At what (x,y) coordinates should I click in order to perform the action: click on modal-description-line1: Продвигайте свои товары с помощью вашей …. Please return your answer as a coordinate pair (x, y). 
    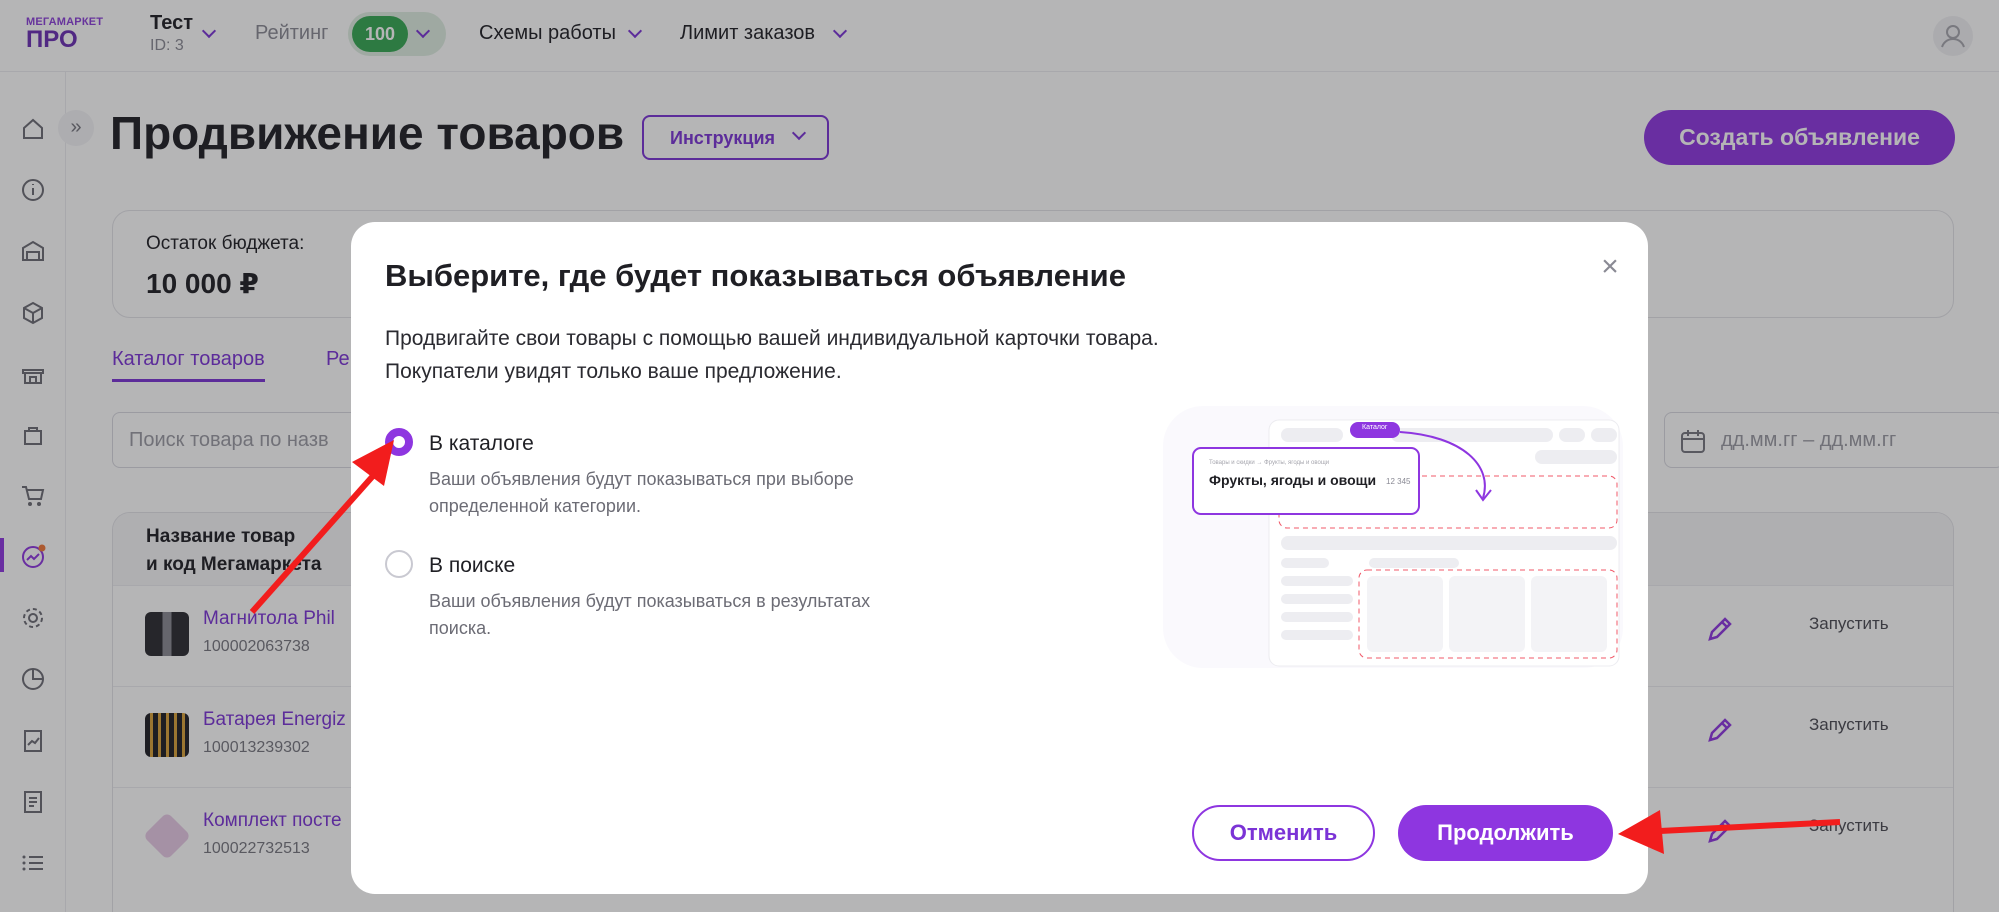
    Looking at the image, I should click on (772, 338).